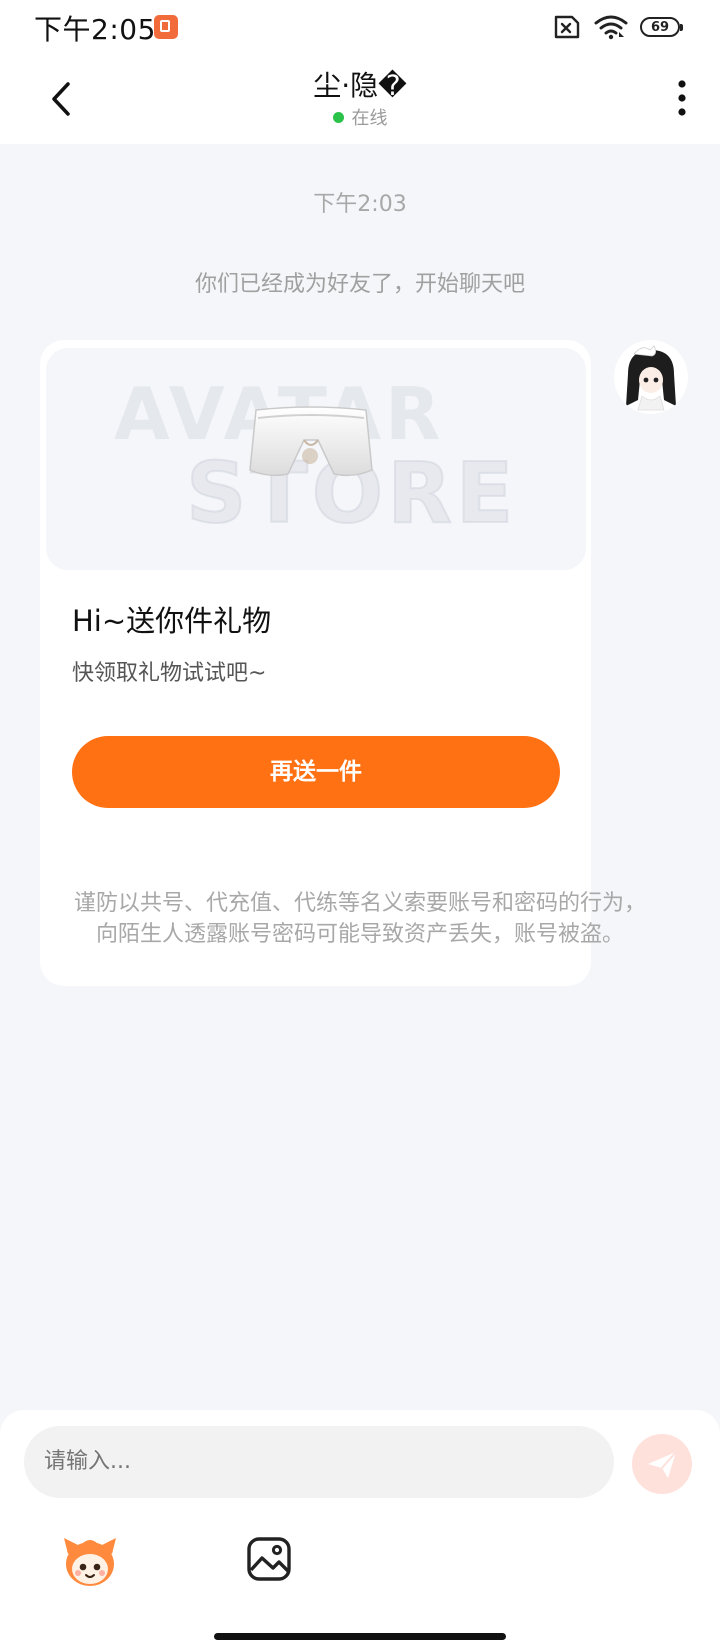  Describe the element at coordinates (611, 27) in the screenshot. I see `wifi-icon` at that location.